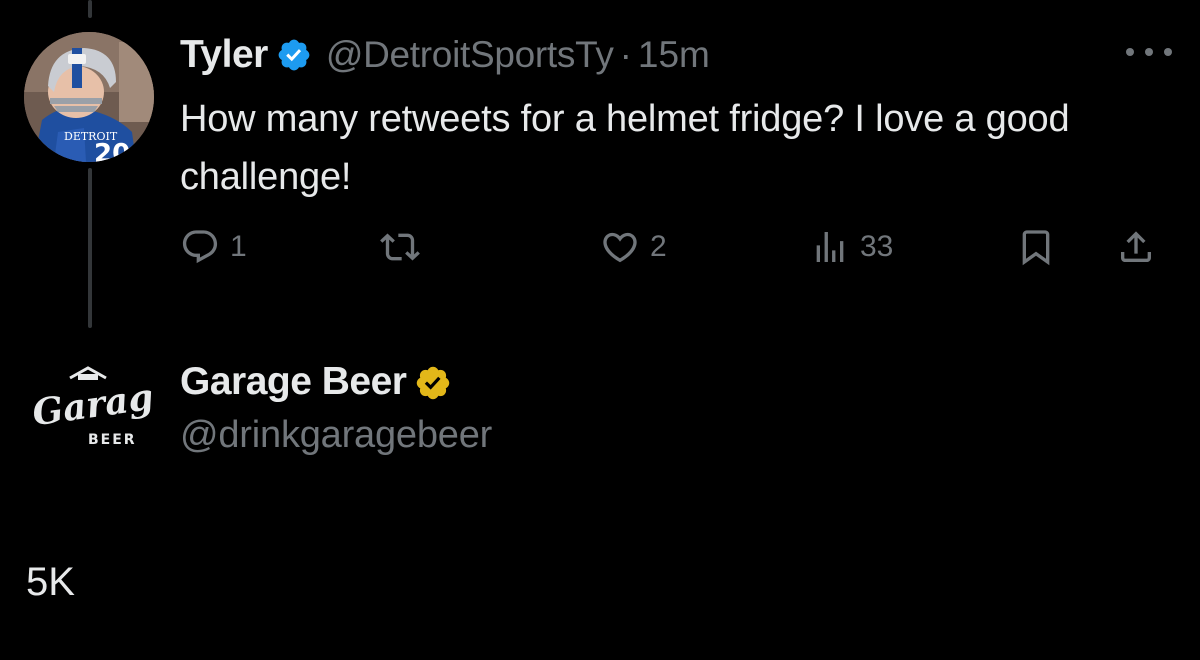 The height and width of the screenshot is (660, 1200). I want to click on garage-beer-logo: Garage BEER, so click(89, 405).